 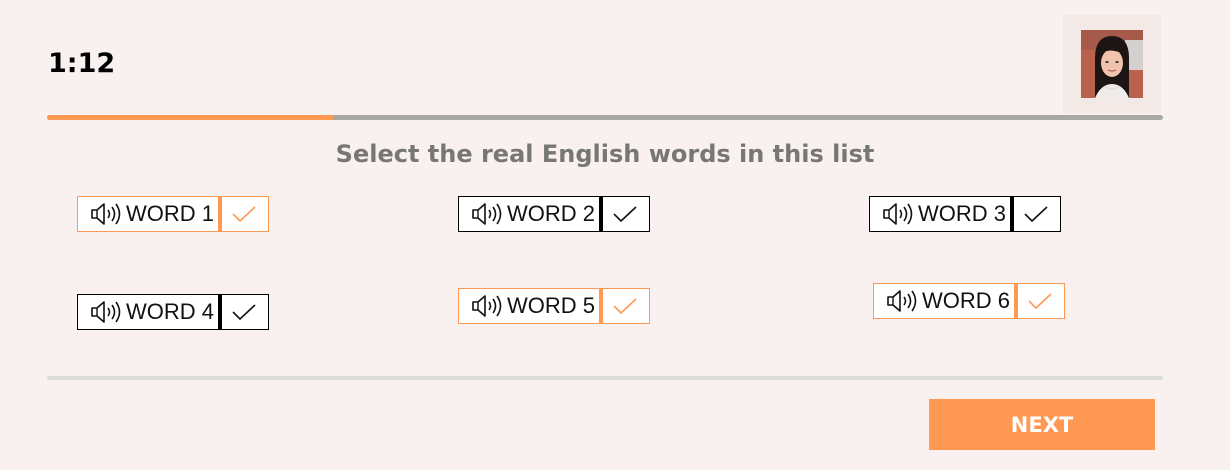 I want to click on word-option-2: WORD 2, so click(x=554, y=214).